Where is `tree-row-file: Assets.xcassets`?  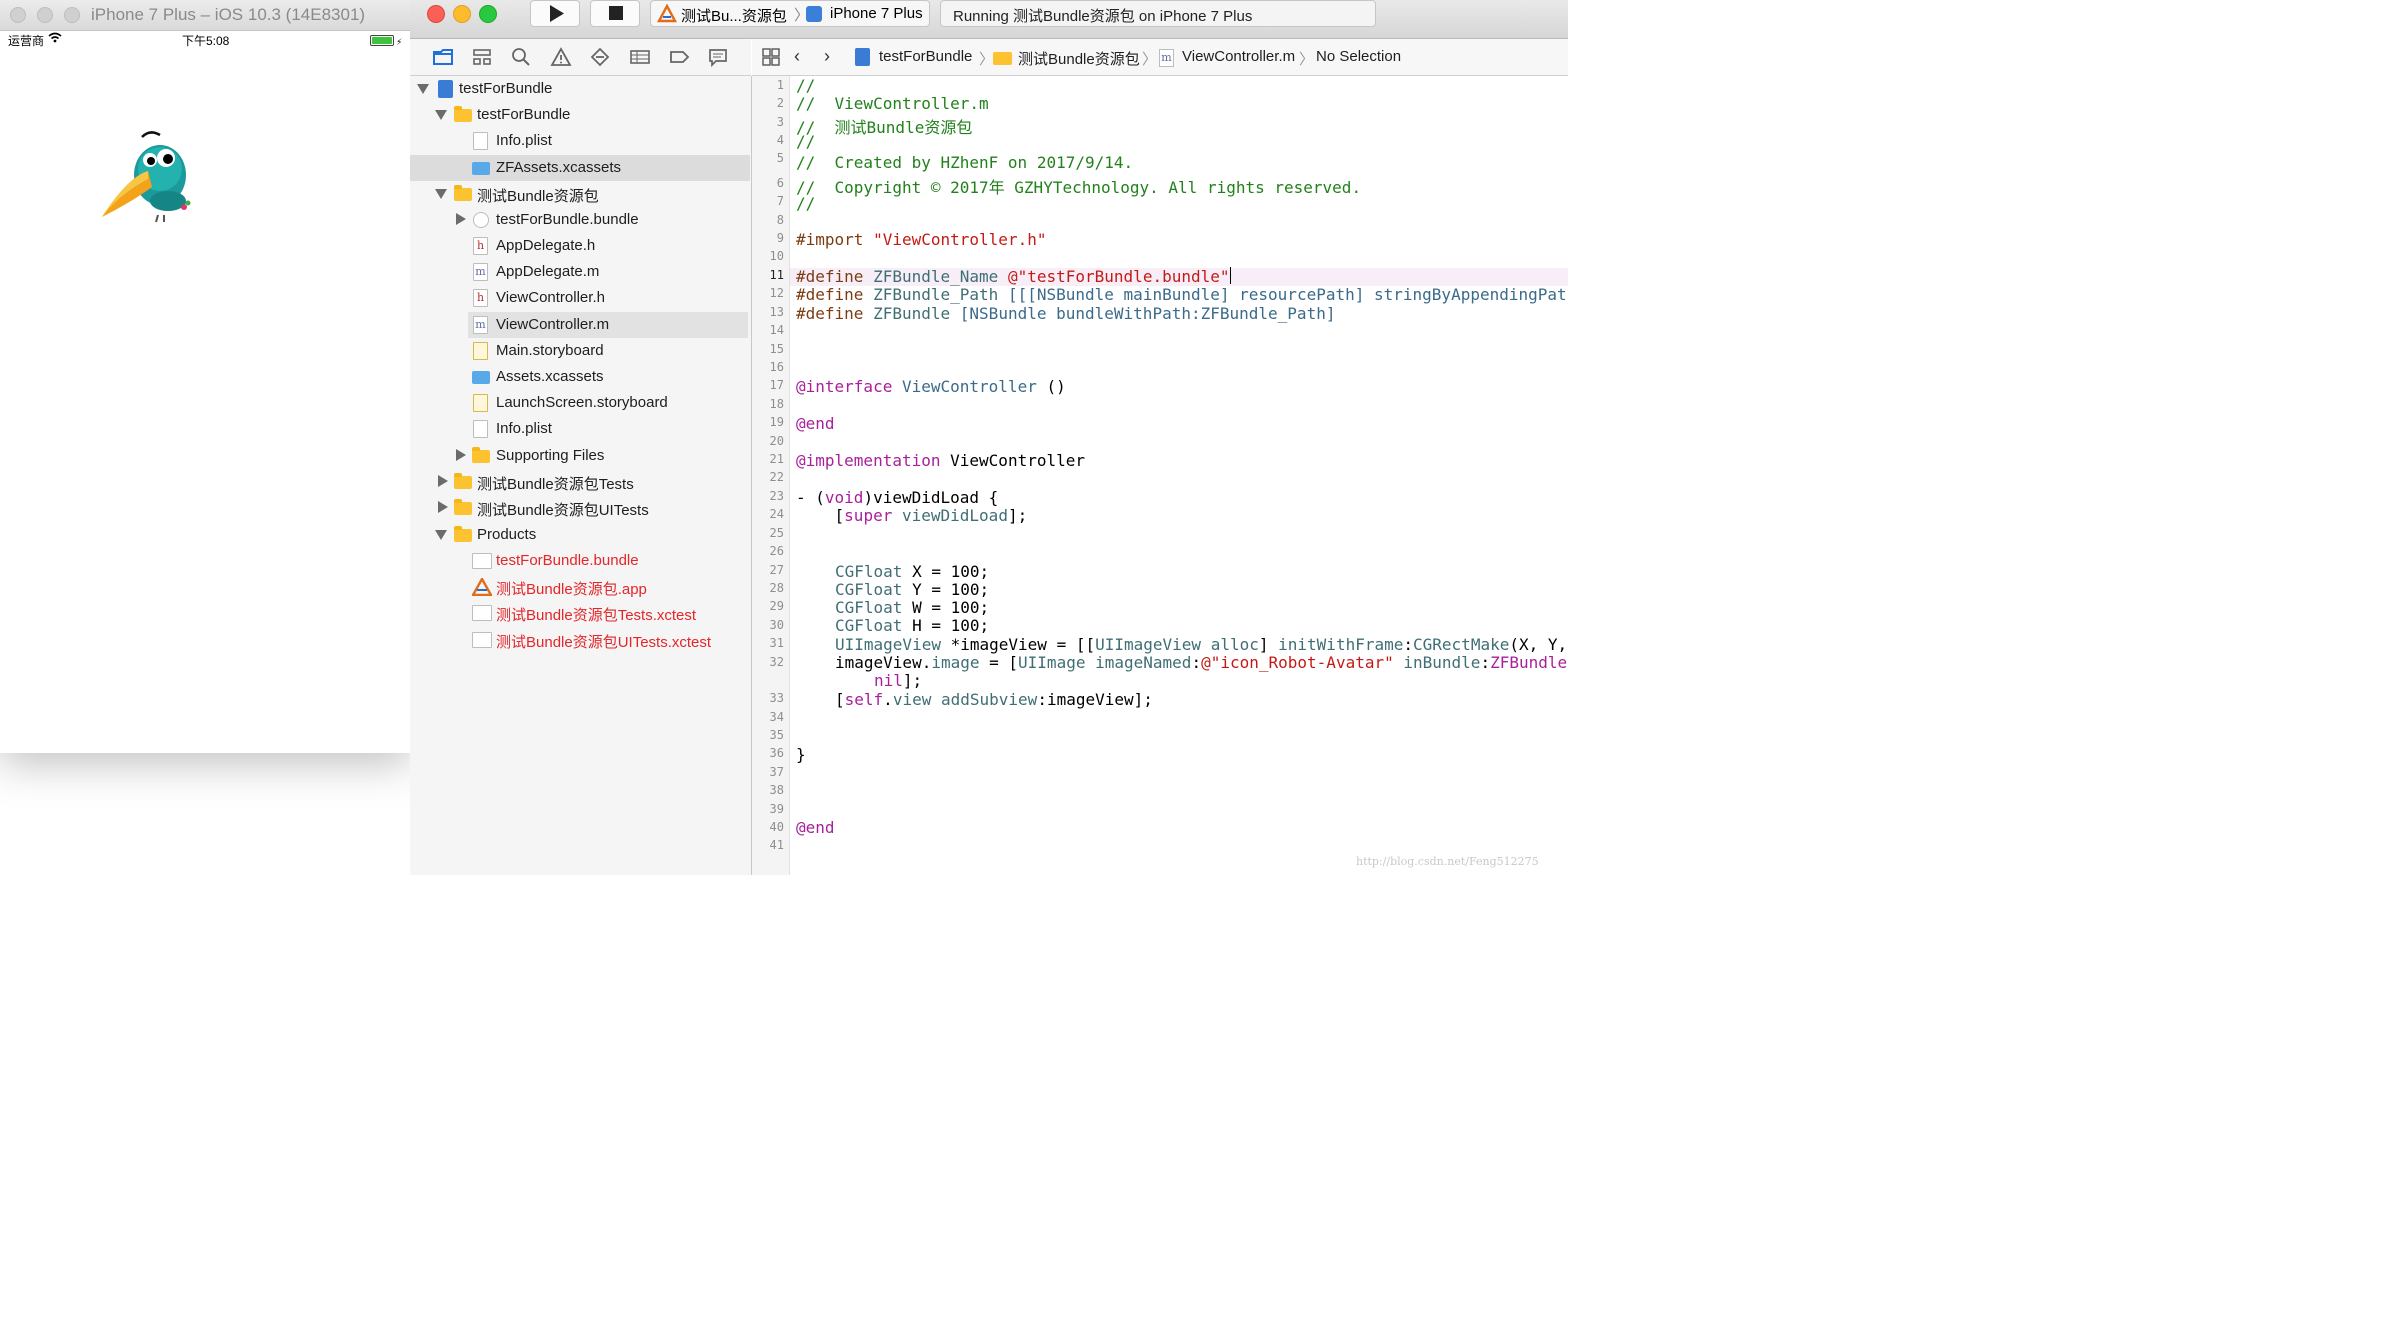
tree-row-file: Assets.xcassets is located at coordinates (580, 377).